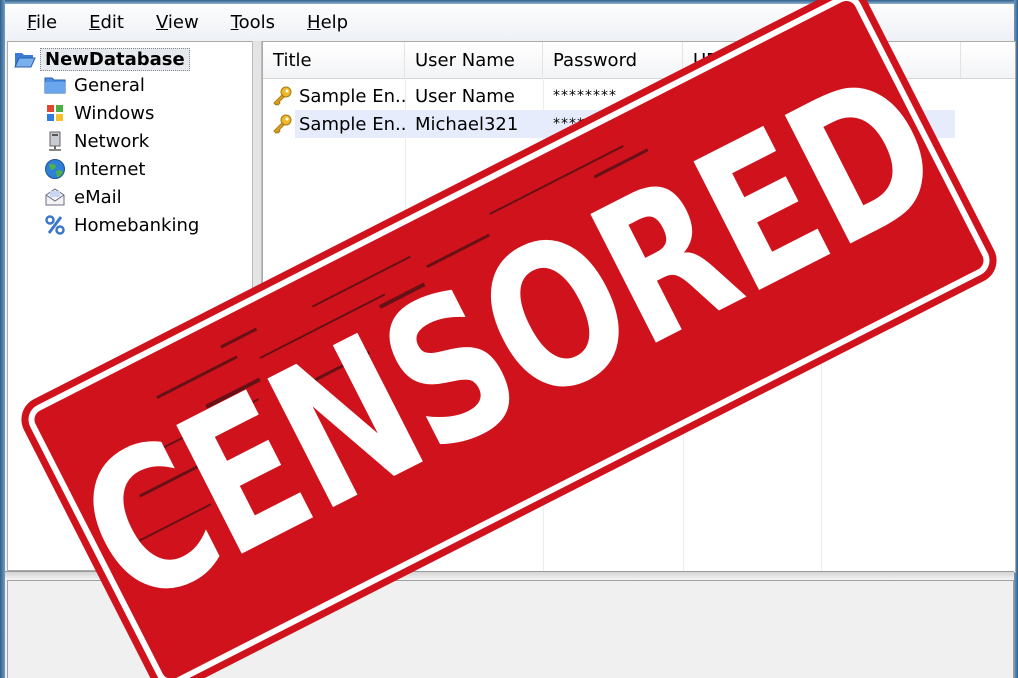 The width and height of the screenshot is (1018, 678). Describe the element at coordinates (25, 59) in the screenshot. I see `folder-open-icon` at that location.